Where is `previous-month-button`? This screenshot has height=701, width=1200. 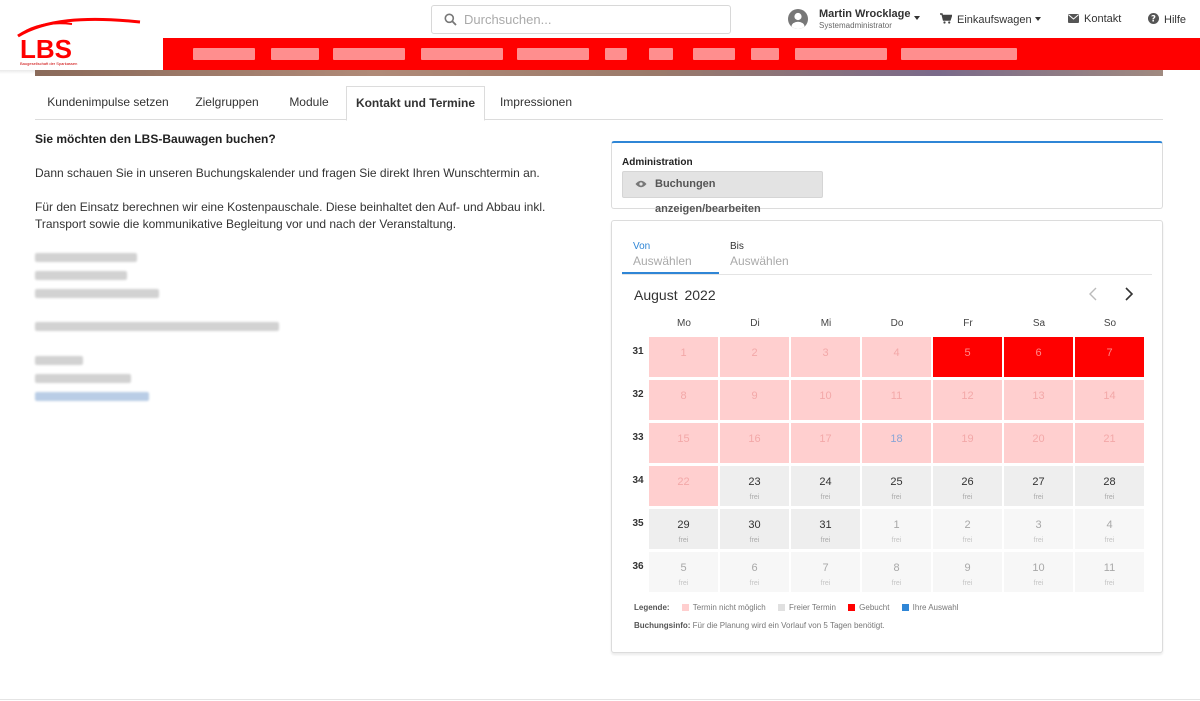 previous-month-button is located at coordinates (1093, 294).